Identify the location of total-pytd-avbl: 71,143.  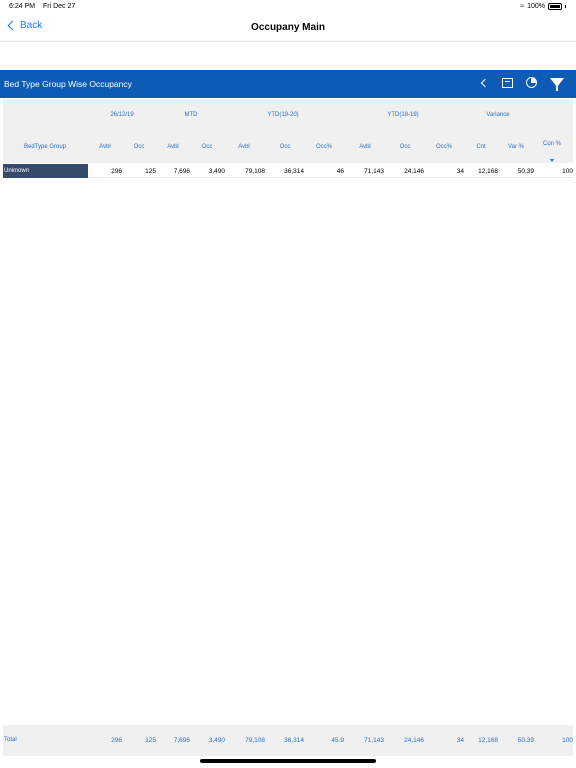
(374, 740).